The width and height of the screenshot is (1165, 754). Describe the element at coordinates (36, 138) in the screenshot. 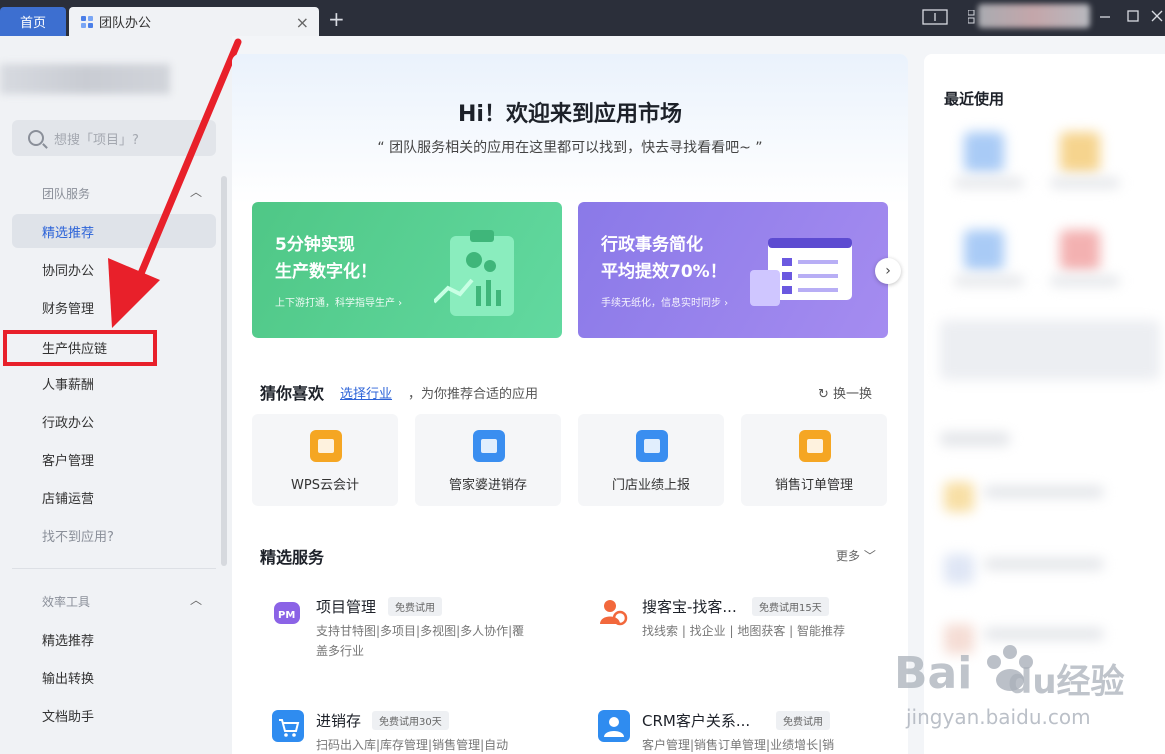

I see `search-icon` at that location.